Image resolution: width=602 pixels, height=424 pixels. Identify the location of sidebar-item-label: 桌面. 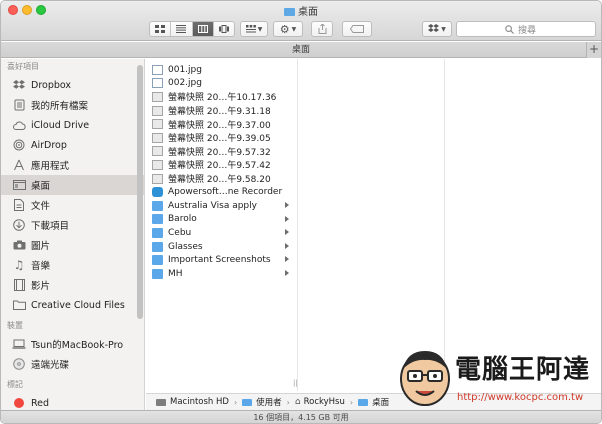
(41, 186).